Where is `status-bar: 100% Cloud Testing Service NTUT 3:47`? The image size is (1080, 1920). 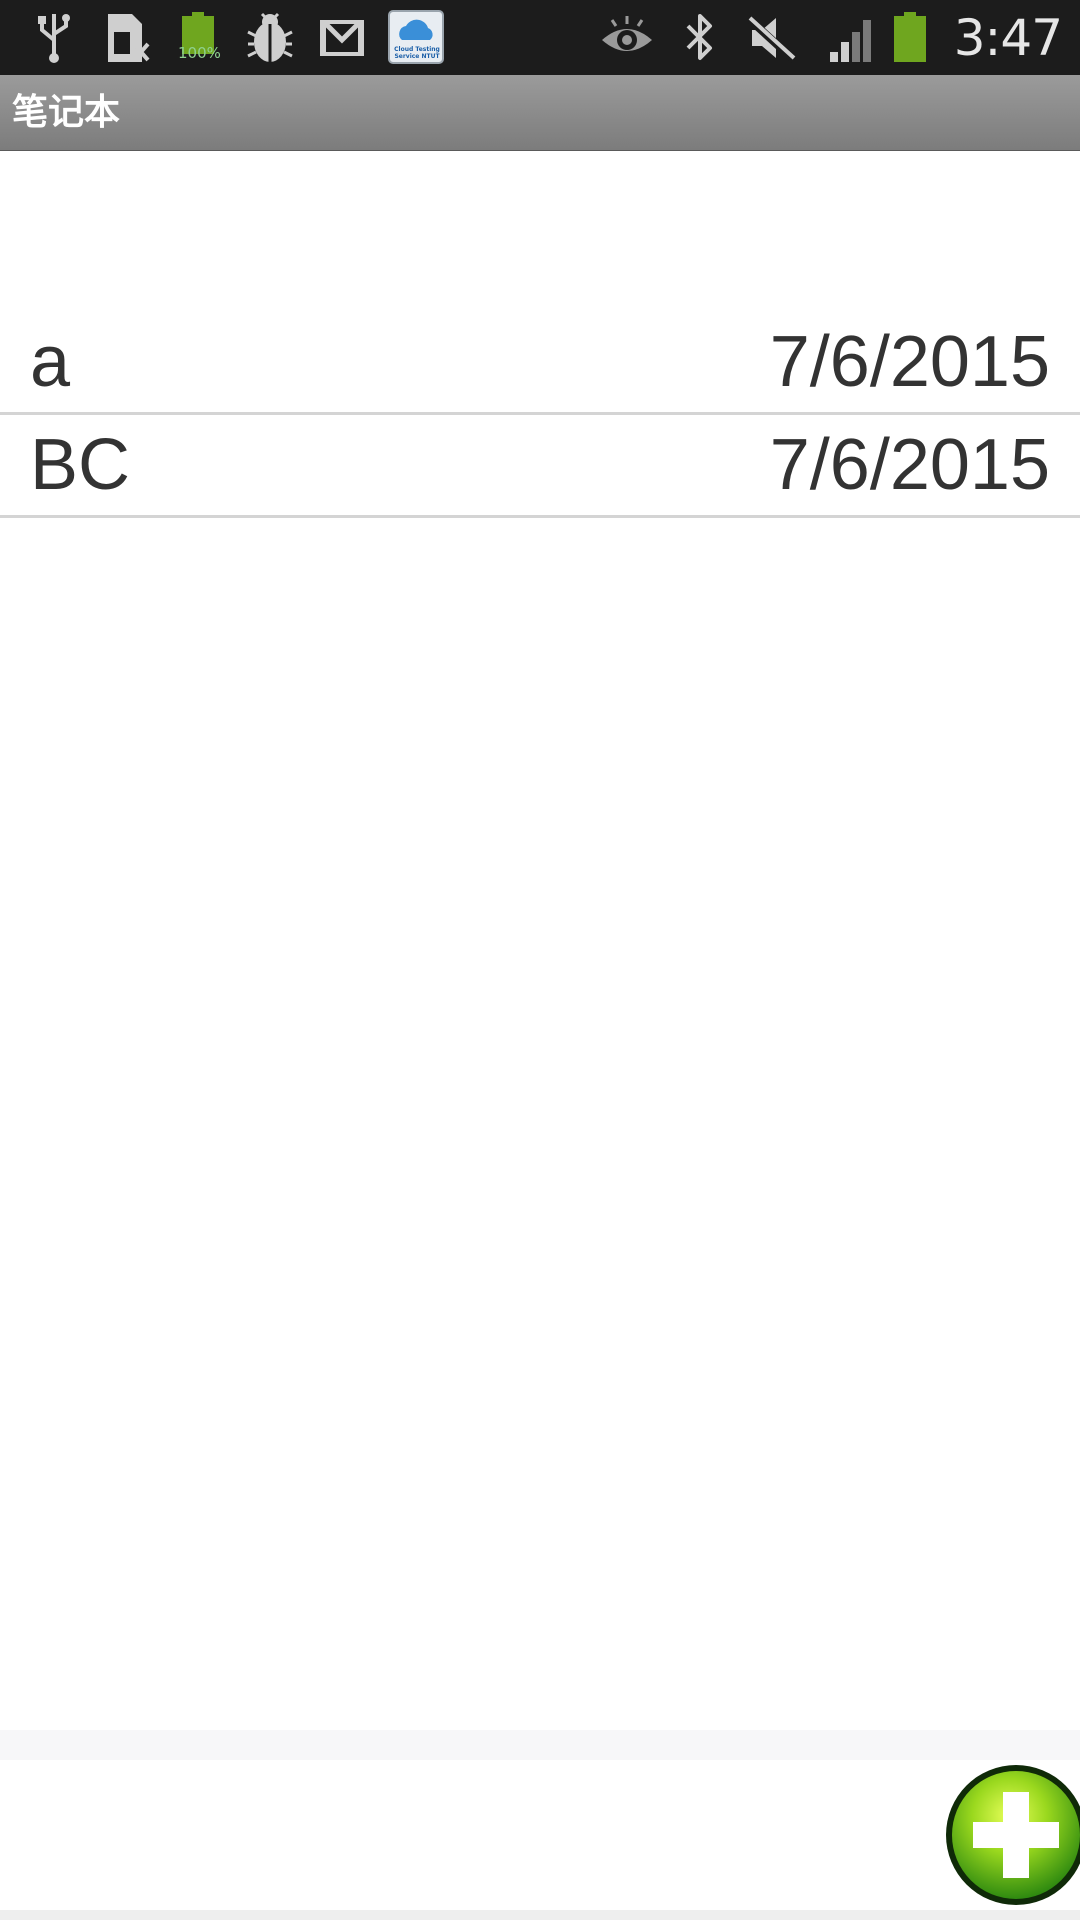 status-bar: 100% Cloud Testing Service NTUT 3:47 is located at coordinates (540, 37).